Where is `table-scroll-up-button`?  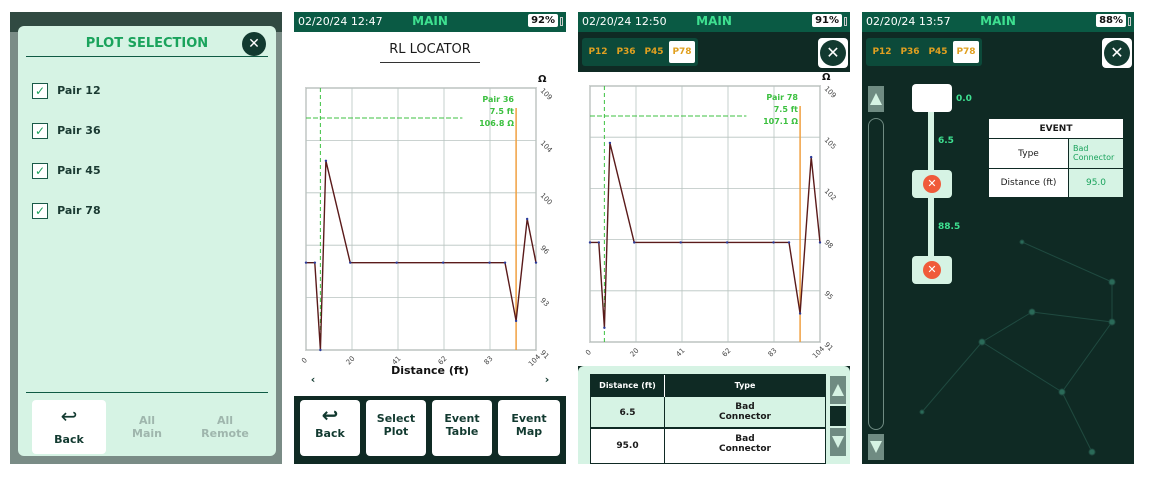
table-scroll-up-button is located at coordinates (838, 390).